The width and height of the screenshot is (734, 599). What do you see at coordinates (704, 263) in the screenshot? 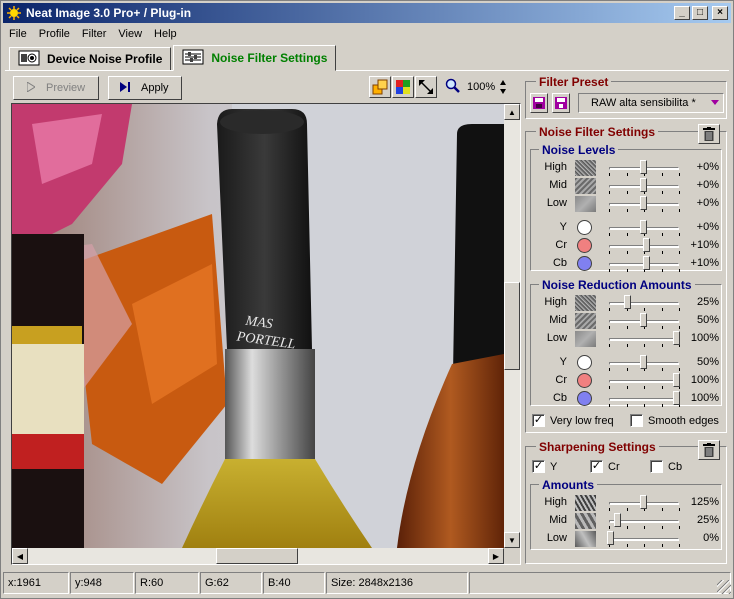
I see `slider-value: +10%` at bounding box center [704, 263].